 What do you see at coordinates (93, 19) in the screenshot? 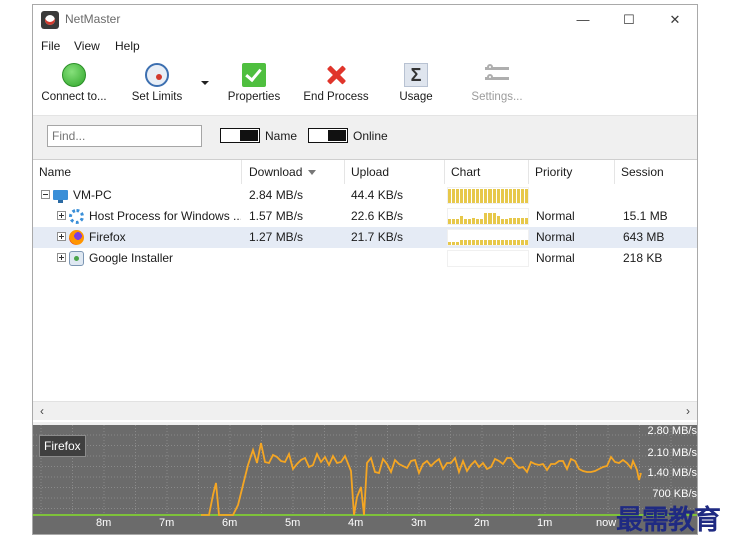
I see `window-title: NetMaster` at bounding box center [93, 19].